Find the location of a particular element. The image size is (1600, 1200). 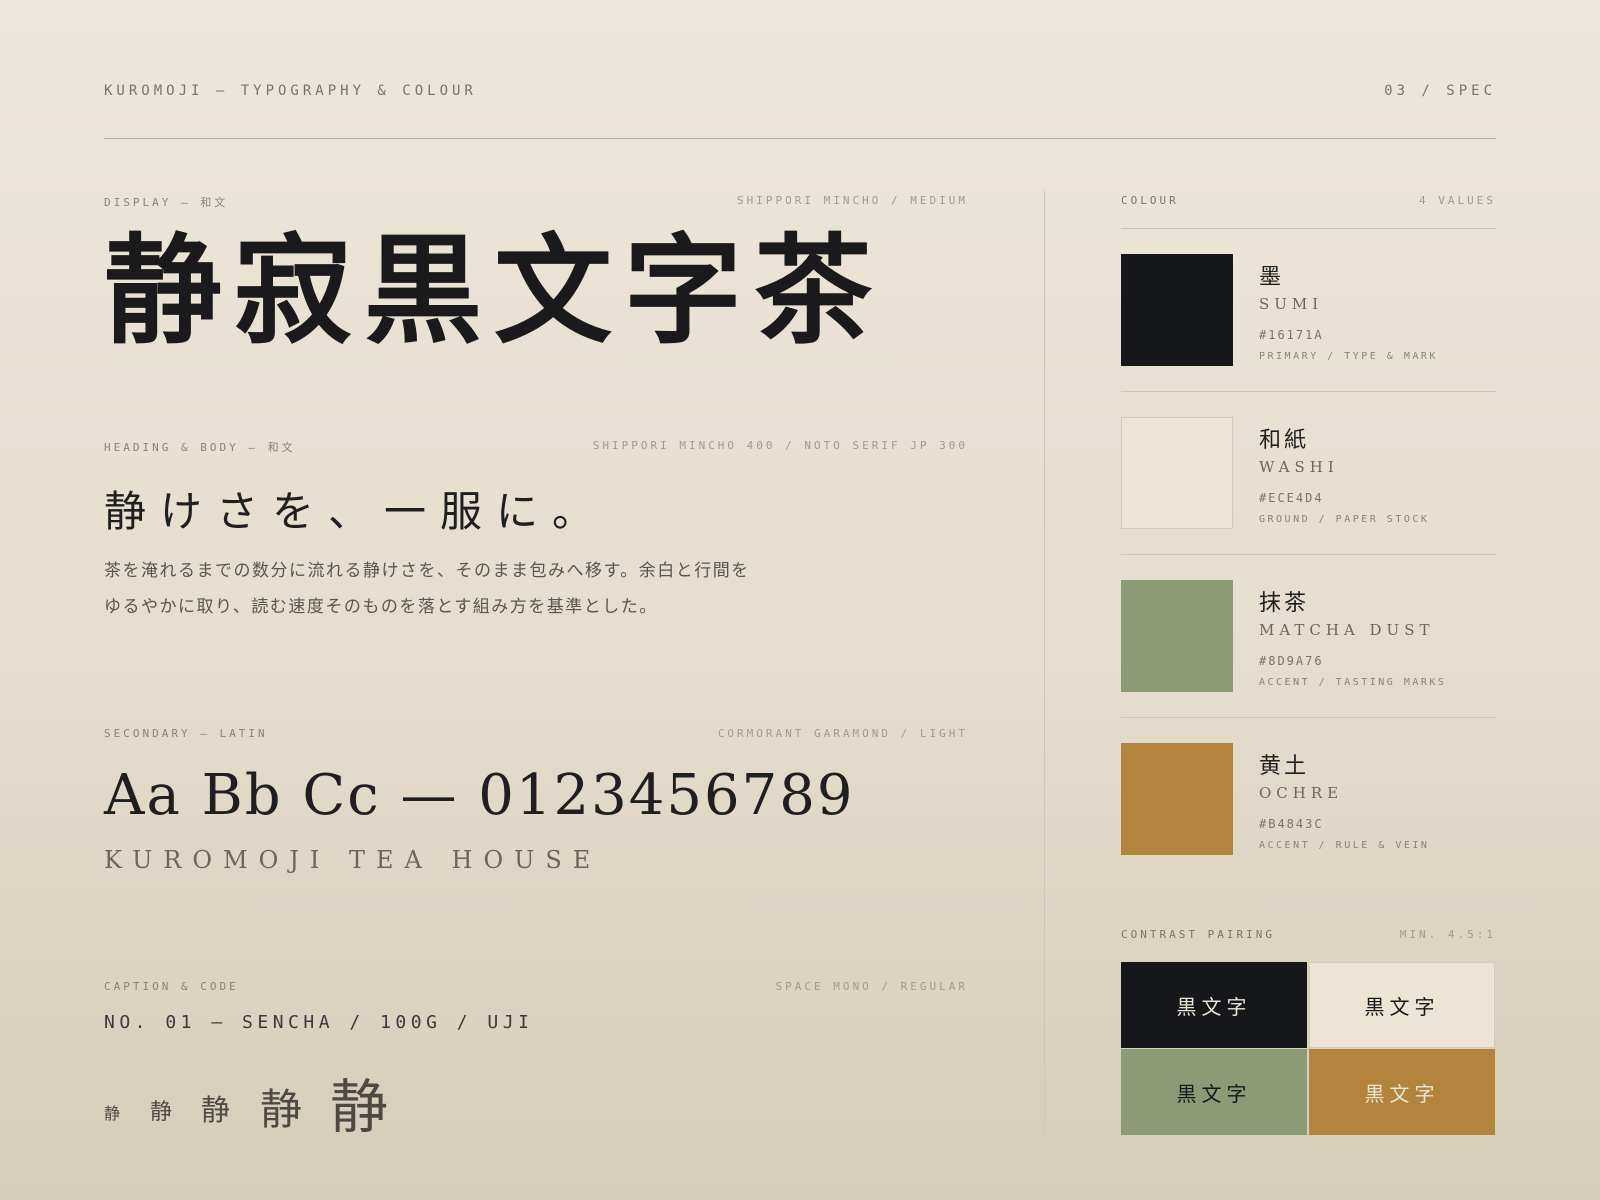

swatch-washi is located at coordinates (1177, 473).